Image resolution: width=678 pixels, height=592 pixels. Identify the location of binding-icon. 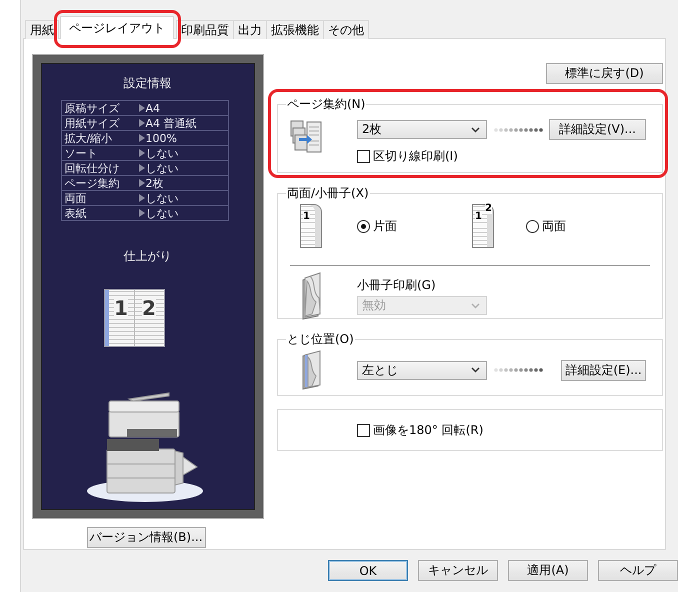
(311, 370).